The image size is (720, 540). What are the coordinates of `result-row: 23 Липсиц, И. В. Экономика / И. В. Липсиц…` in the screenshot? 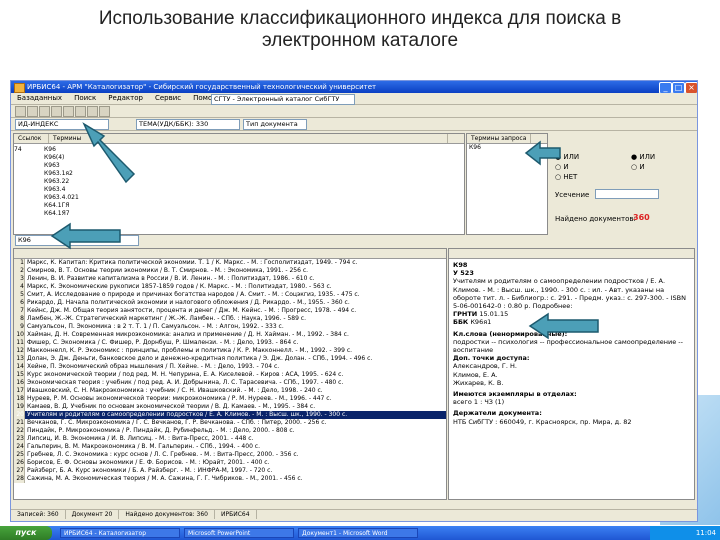 It's located at (230, 439).